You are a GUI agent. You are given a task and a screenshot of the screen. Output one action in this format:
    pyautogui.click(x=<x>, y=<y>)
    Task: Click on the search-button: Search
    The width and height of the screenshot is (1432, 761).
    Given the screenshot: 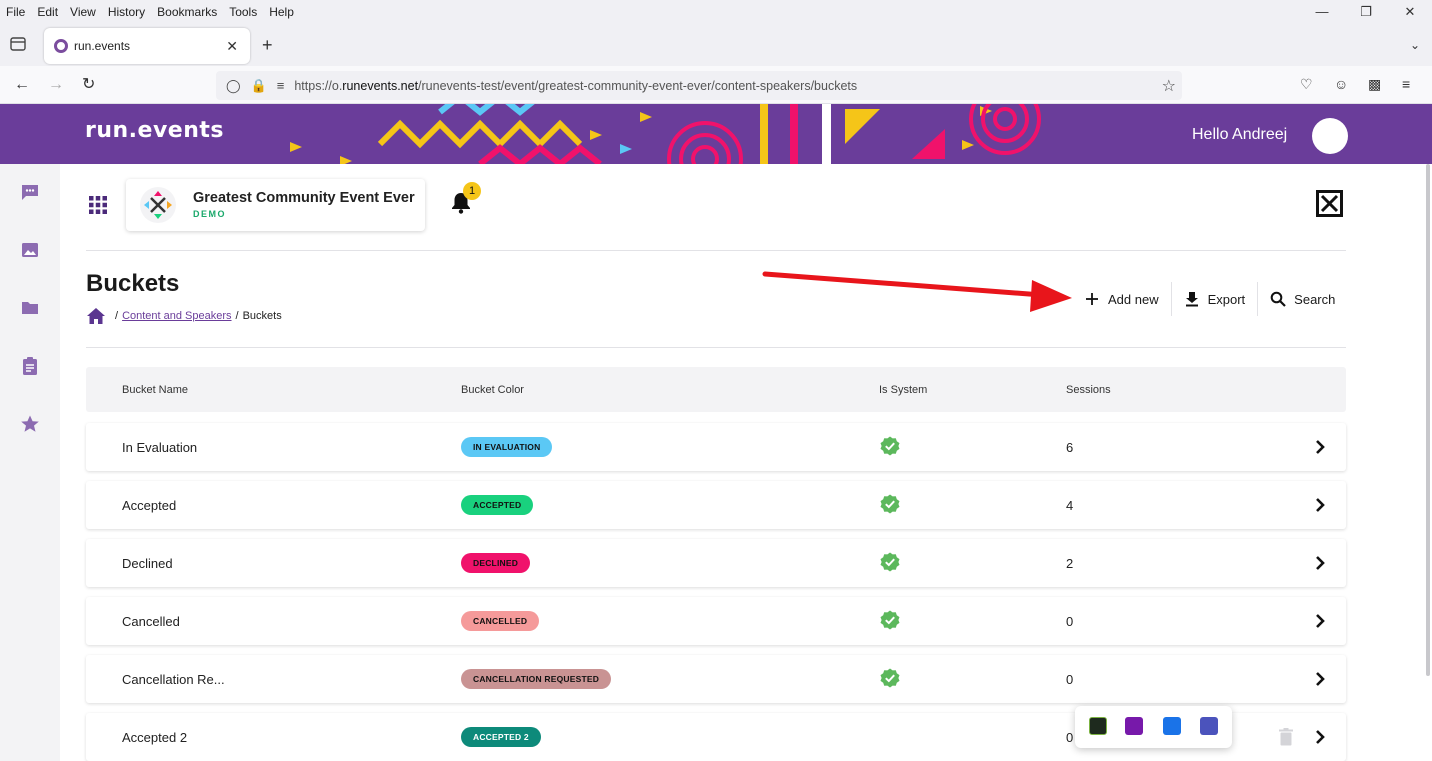 What is the action you would take?
    pyautogui.click(x=1302, y=299)
    